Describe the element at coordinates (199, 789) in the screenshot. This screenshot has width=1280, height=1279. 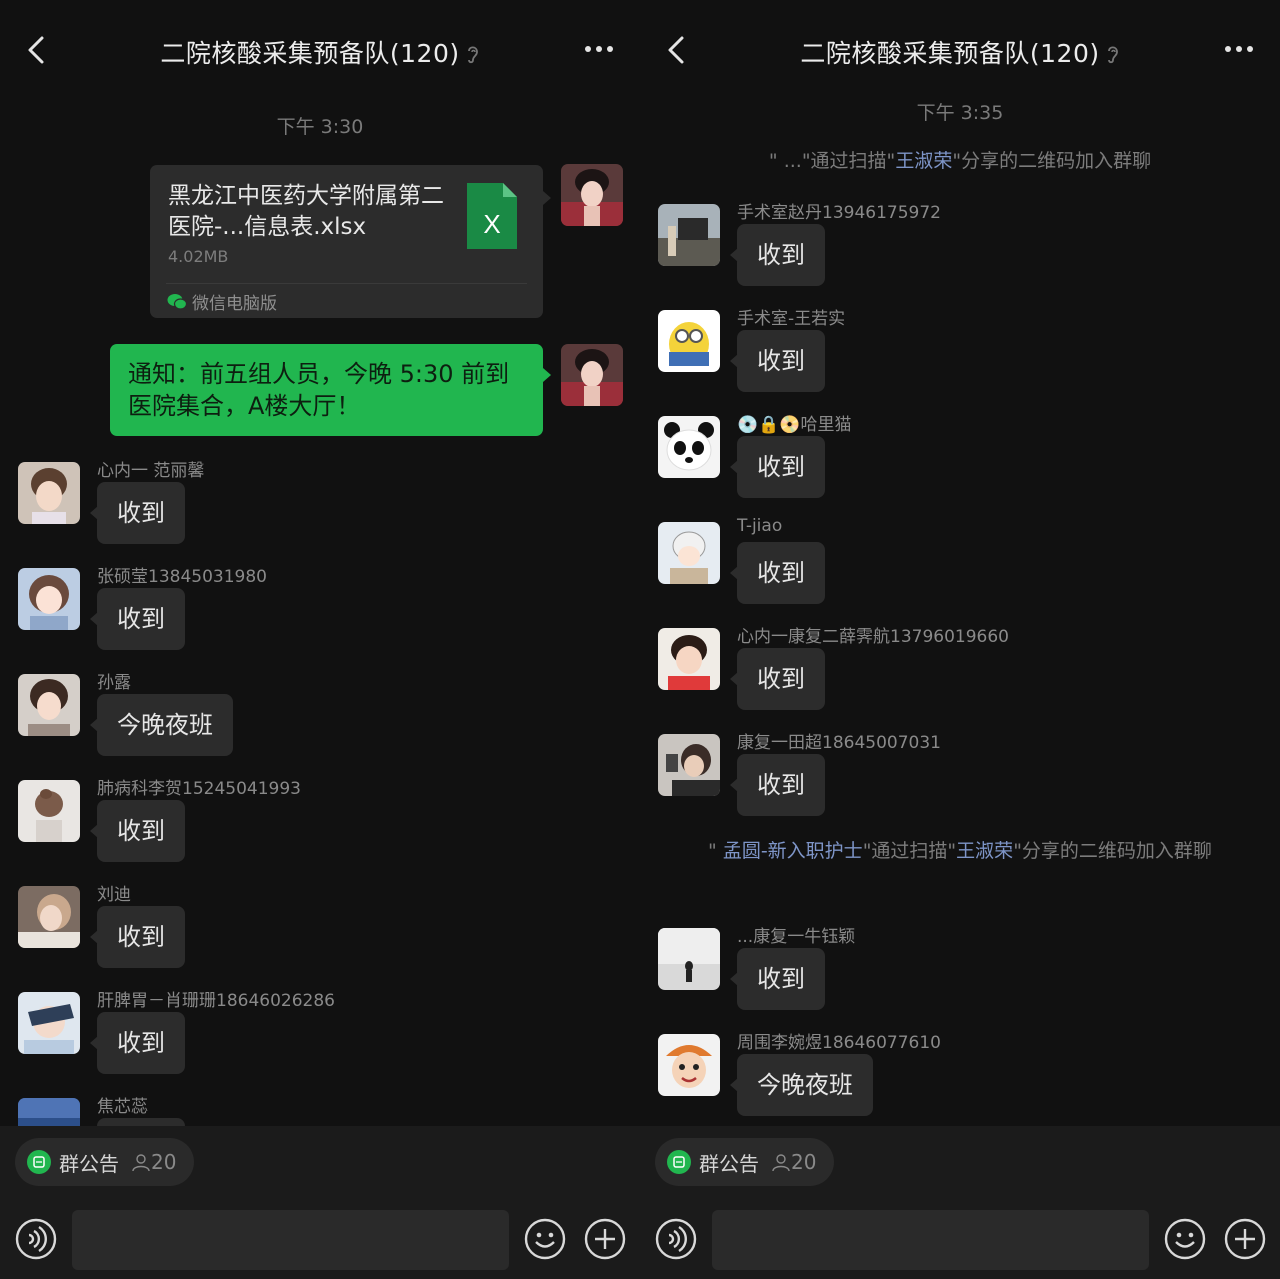
I see `sender-name: 肺病科李贺15245041993` at that location.